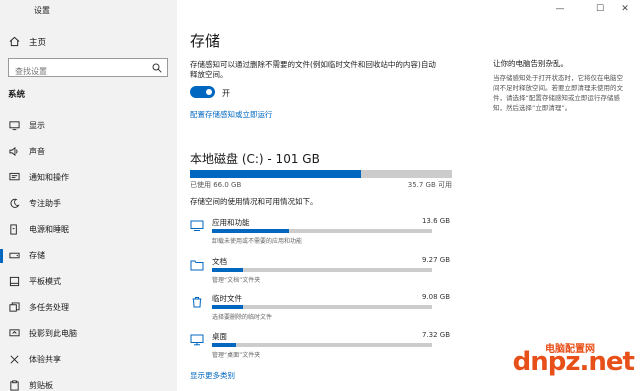 The height and width of the screenshot is (391, 640). Describe the element at coordinates (14, 385) in the screenshot. I see `clipboard-icon` at that location.